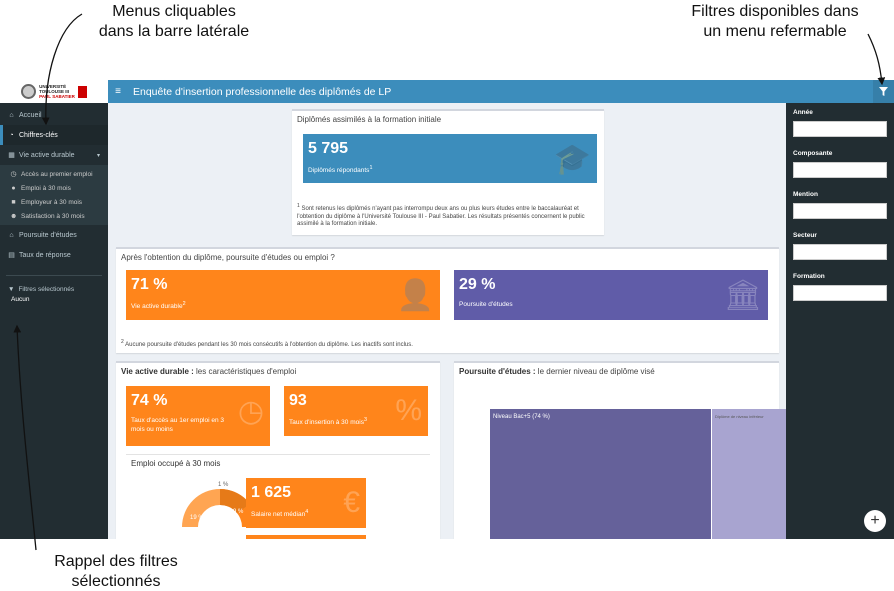  Describe the element at coordinates (840, 211) in the screenshot. I see `filter-input-mention` at that location.